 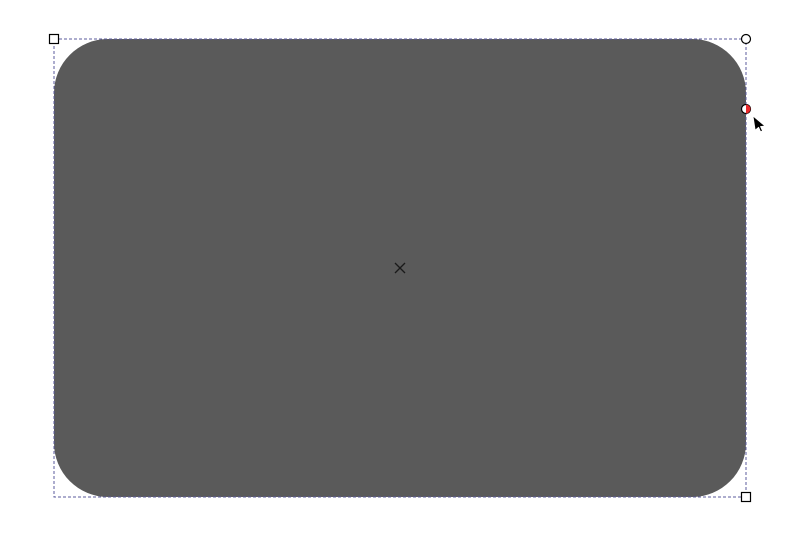 I want to click on top-left-square-handle, so click(x=54, y=39).